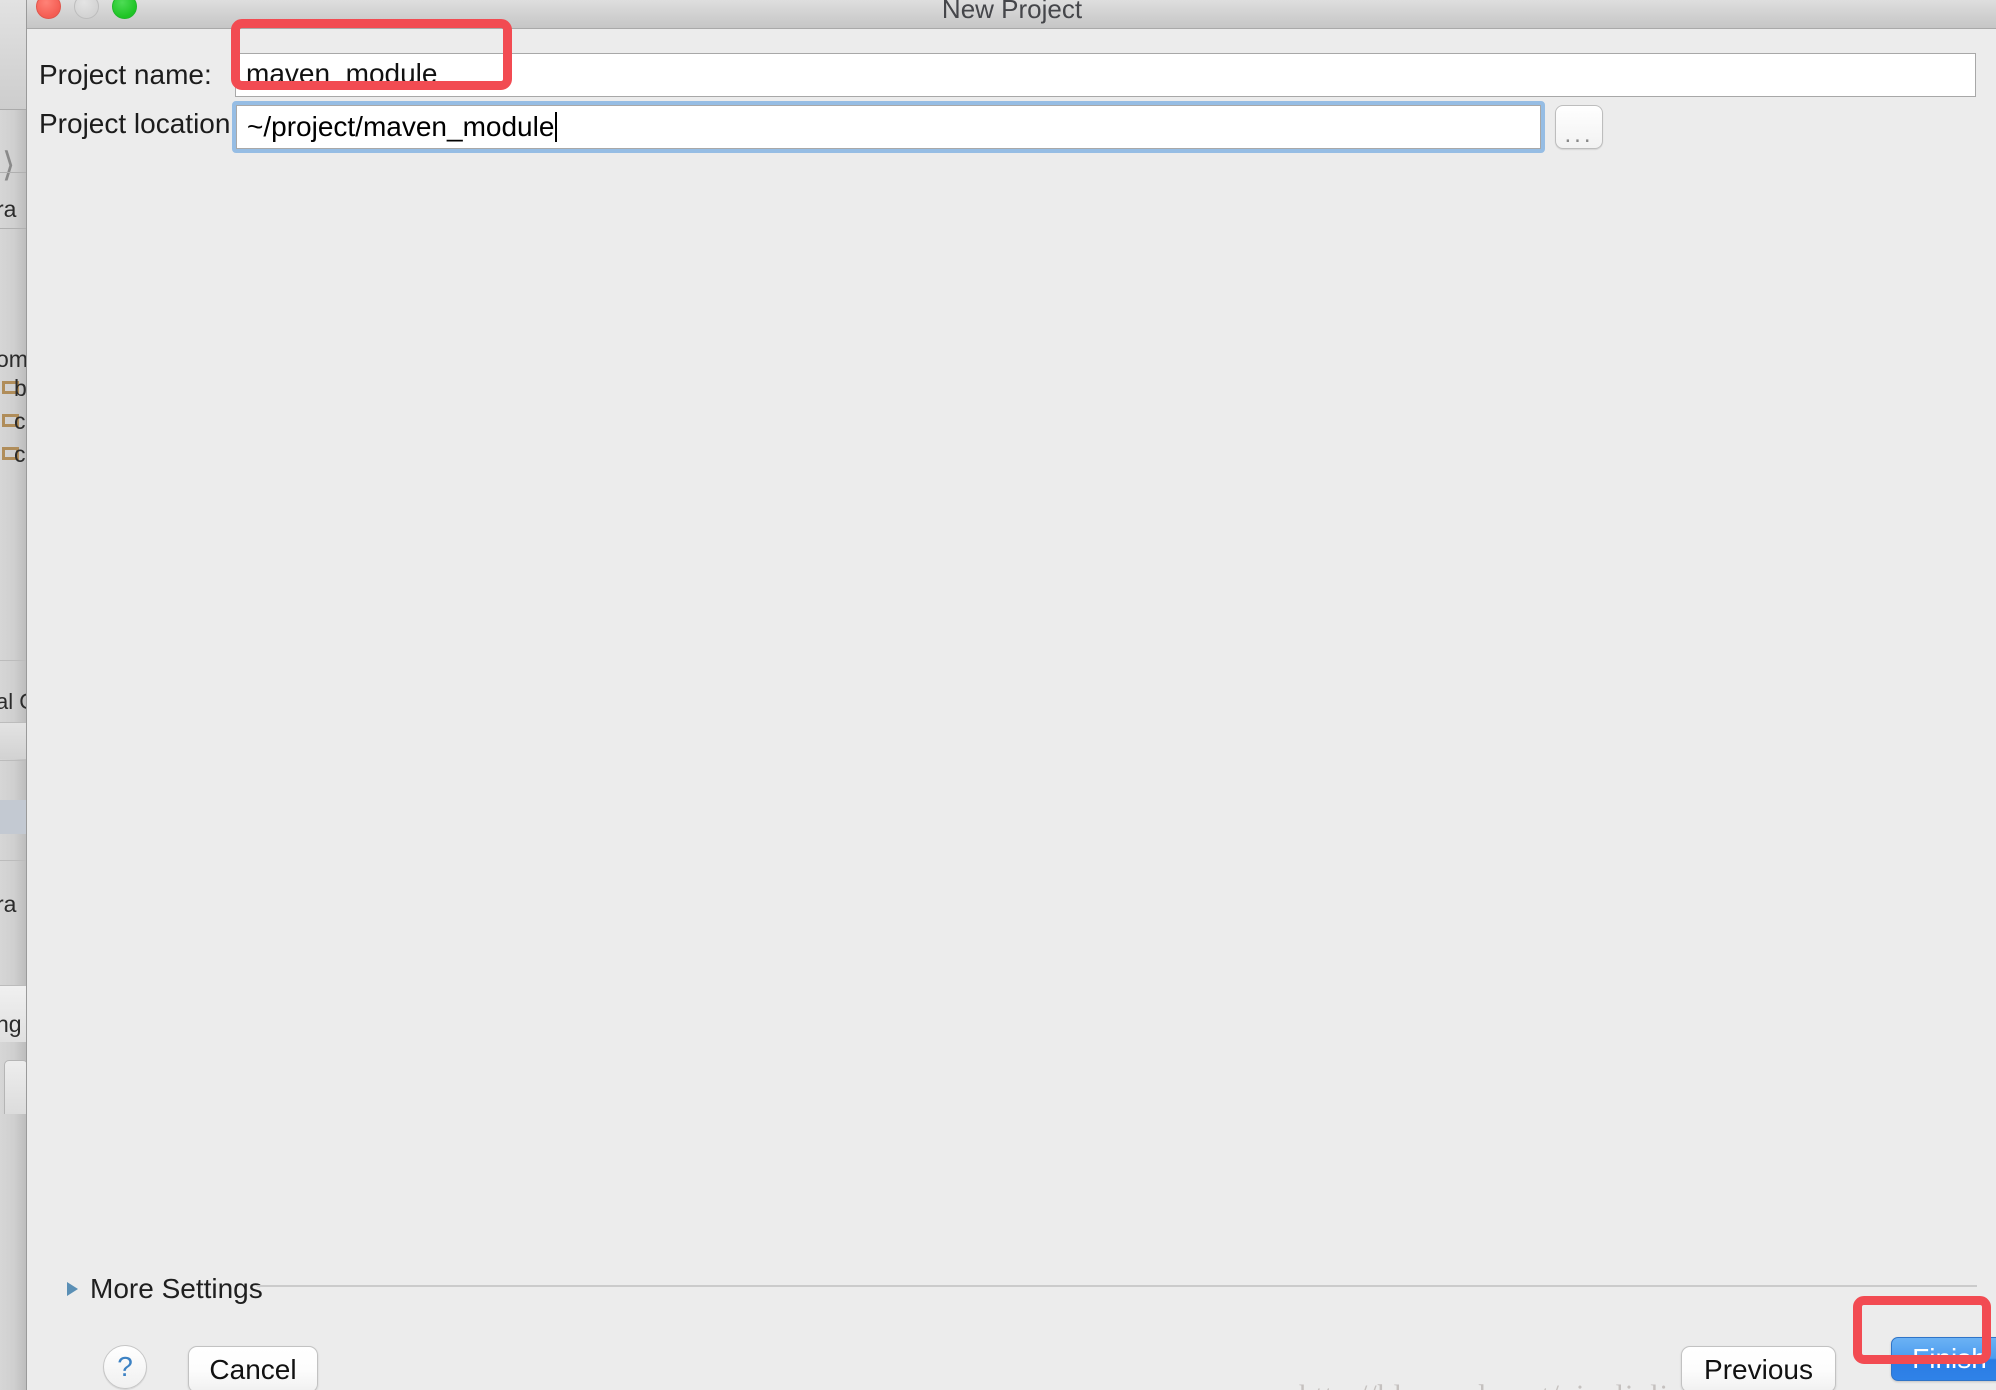  What do you see at coordinates (13, 55) in the screenshot?
I see `background-toolbar` at bounding box center [13, 55].